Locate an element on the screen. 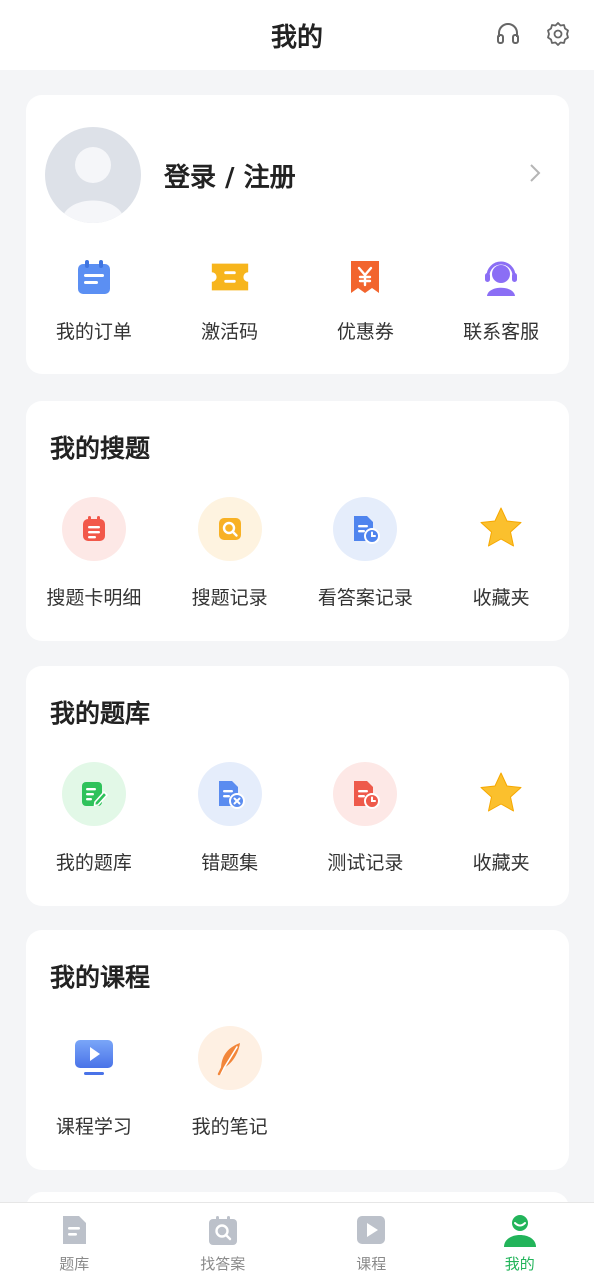 This screenshot has height=1280, width=594. coupon-button: 优惠券 is located at coordinates (366, 299).